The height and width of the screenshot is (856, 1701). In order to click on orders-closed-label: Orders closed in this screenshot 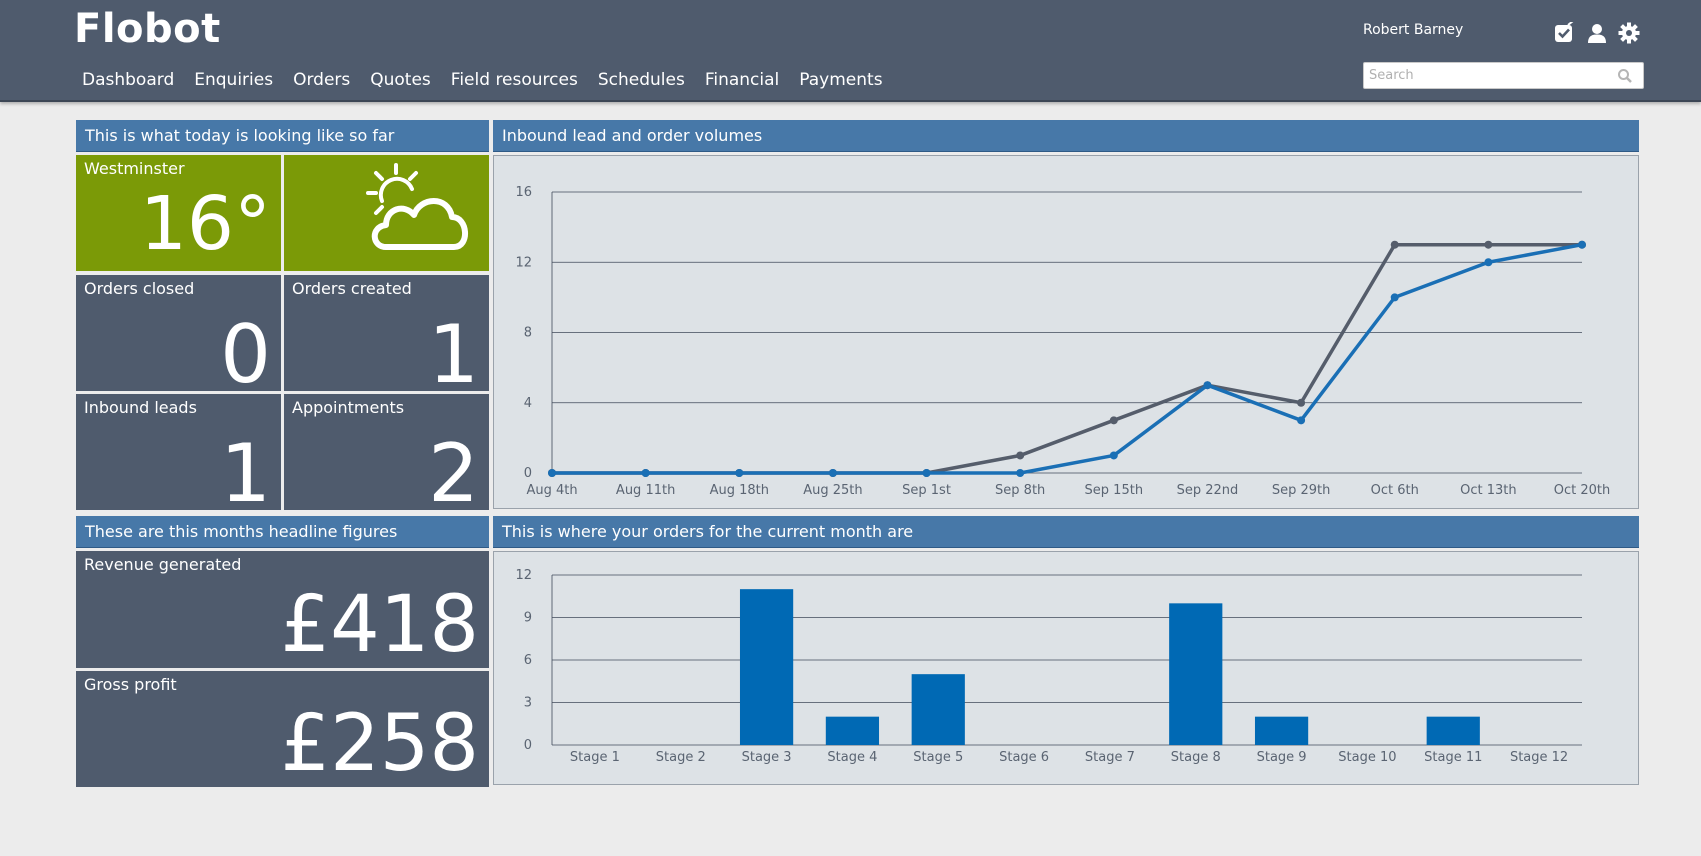, I will do `click(139, 288)`.